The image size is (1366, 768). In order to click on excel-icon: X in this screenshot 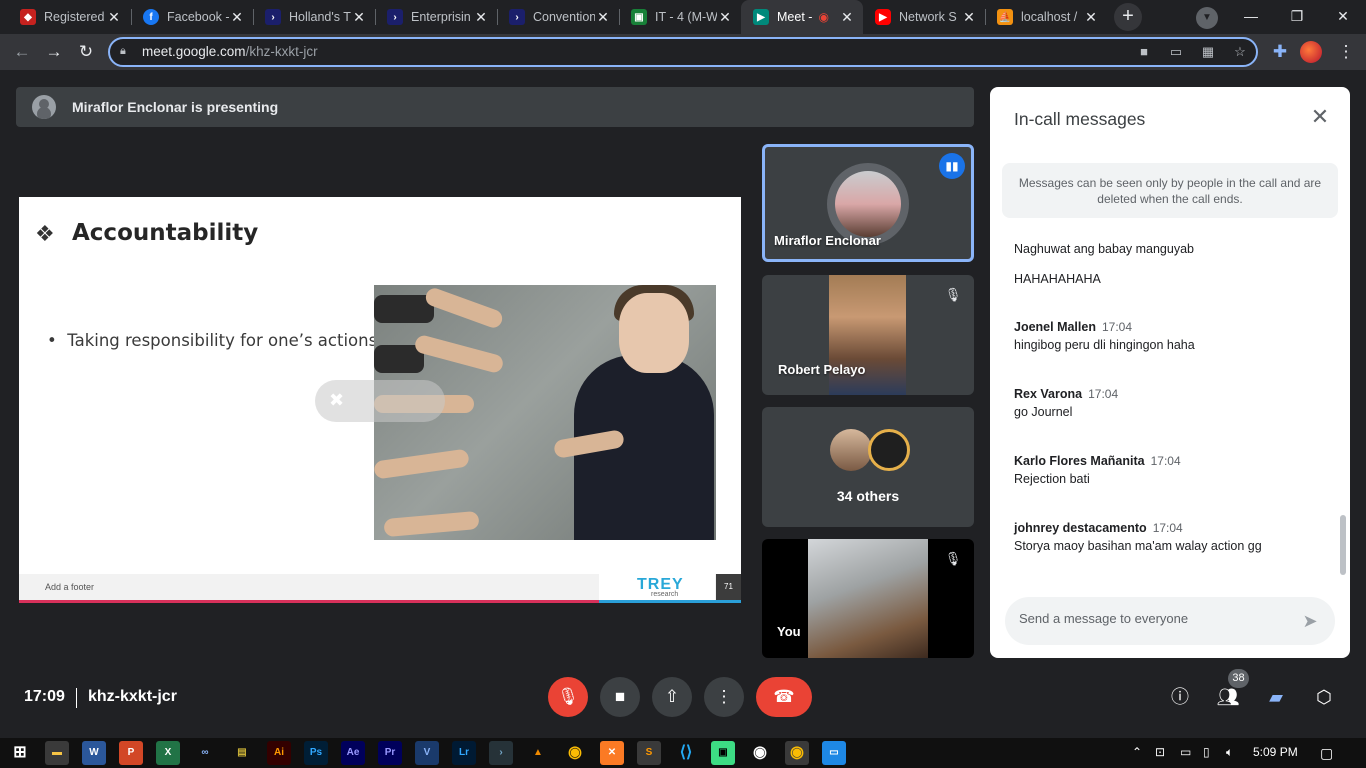, I will do `click(168, 753)`.